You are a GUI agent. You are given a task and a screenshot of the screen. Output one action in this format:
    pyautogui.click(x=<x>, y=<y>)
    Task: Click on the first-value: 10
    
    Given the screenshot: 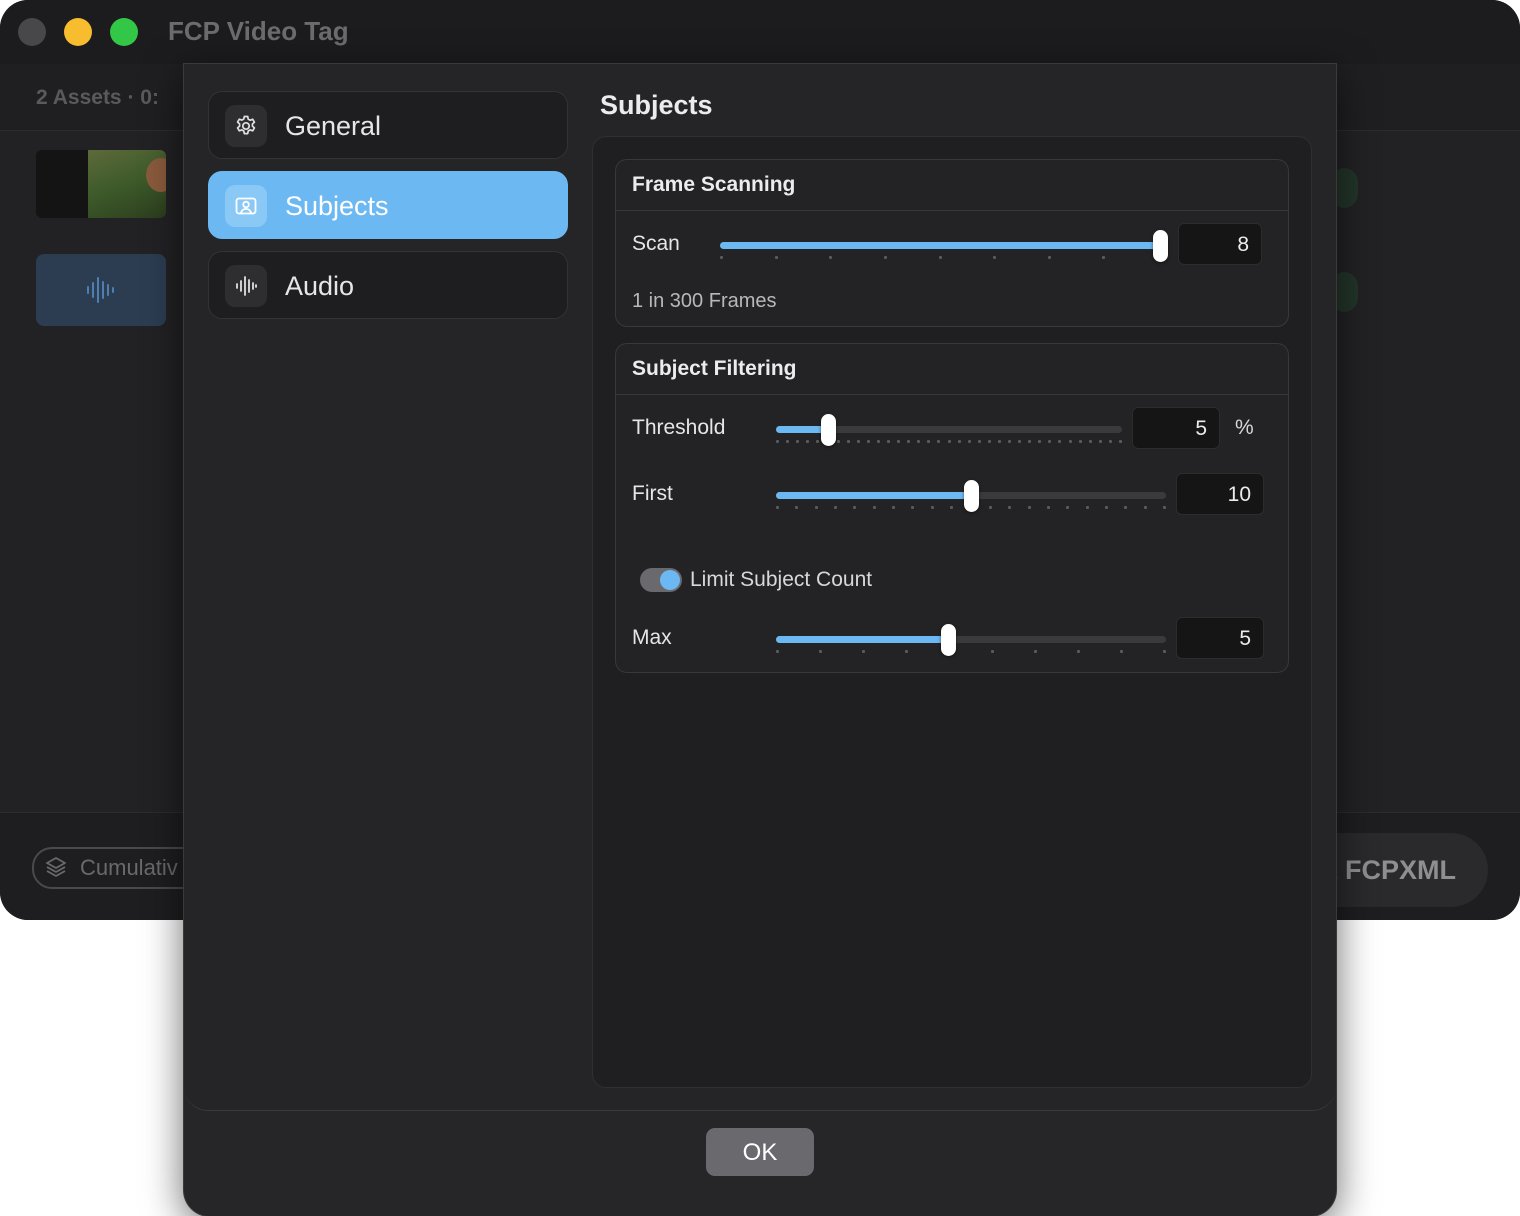 What is the action you would take?
    pyautogui.click(x=1239, y=494)
    